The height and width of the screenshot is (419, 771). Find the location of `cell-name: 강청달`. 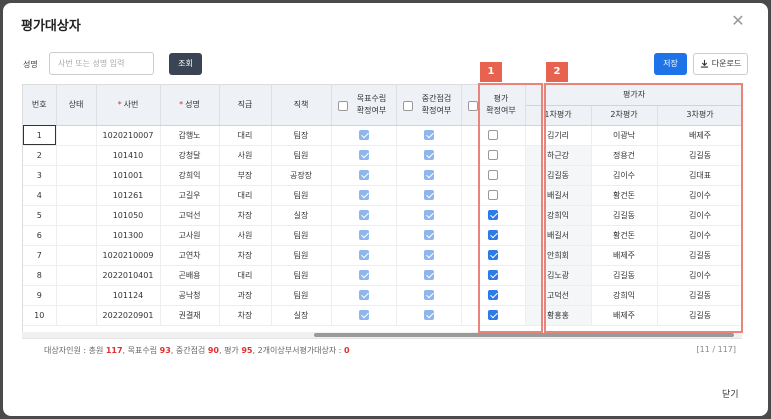

cell-name: 강청달 is located at coordinates (190, 155).